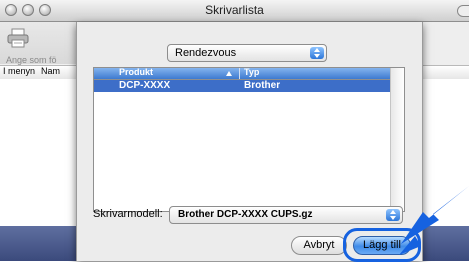  Describe the element at coordinates (434, 220) in the screenshot. I see `pointer-arrow-icon` at that location.